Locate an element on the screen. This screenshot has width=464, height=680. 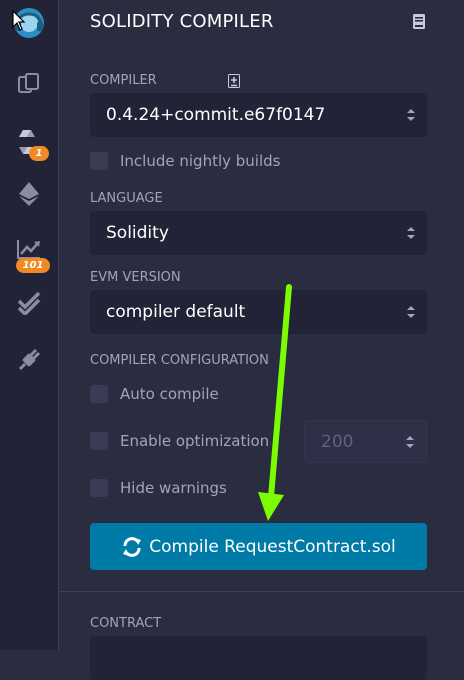
contract-label: CONTRACT is located at coordinates (126, 623).